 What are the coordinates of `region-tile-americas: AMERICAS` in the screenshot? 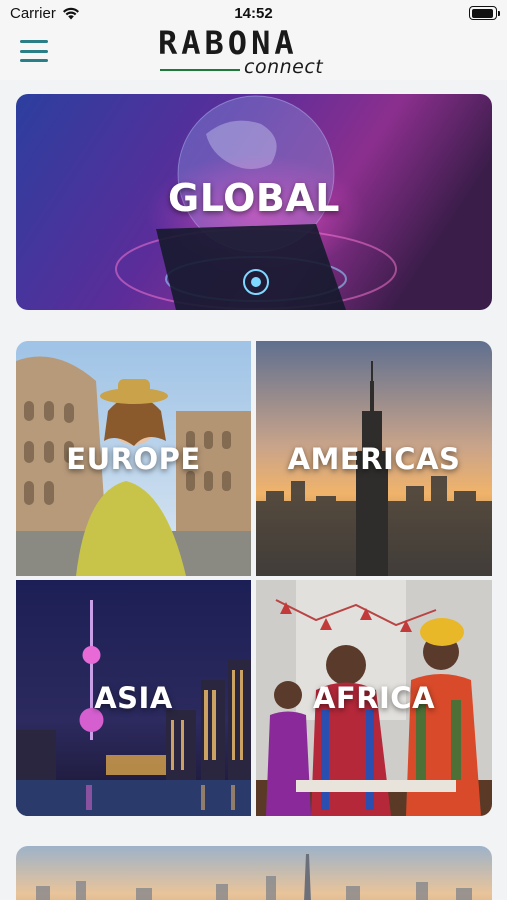 It's located at (374, 458).